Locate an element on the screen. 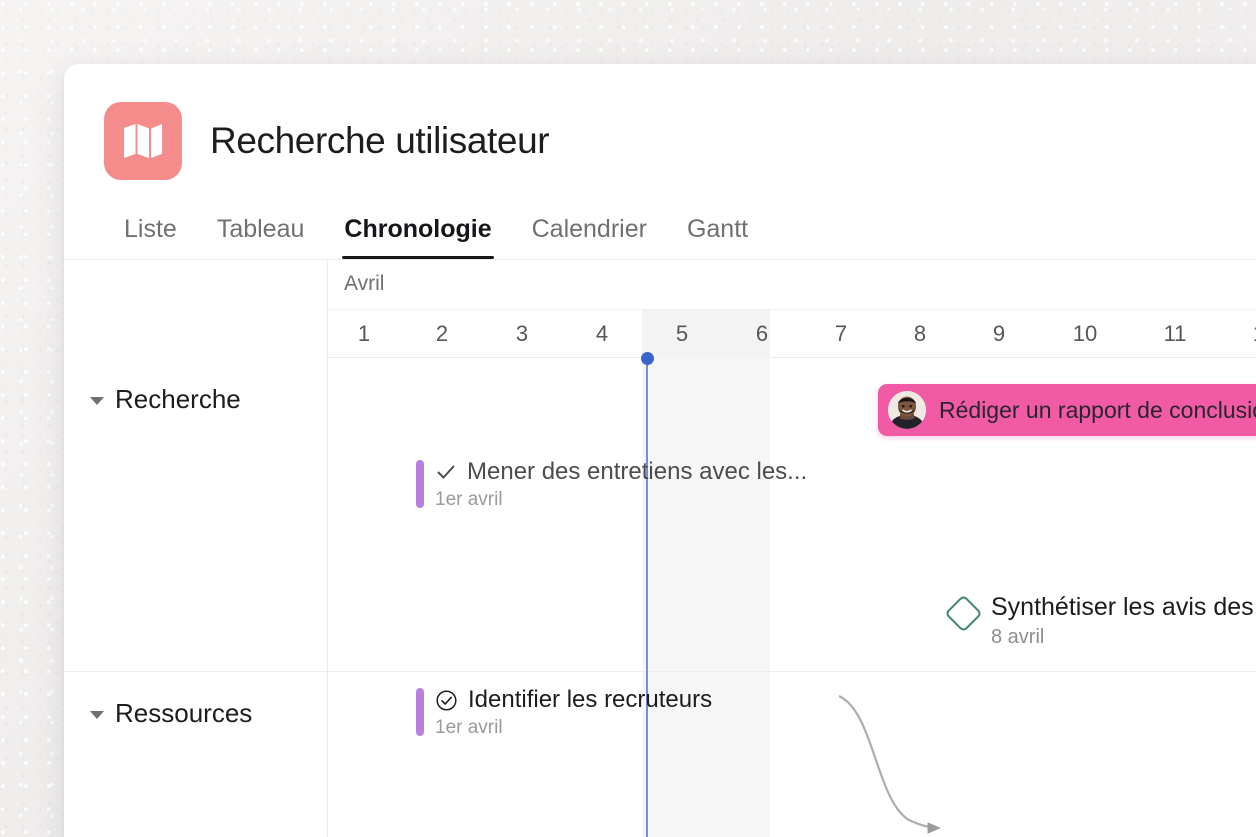  tab-calendrier: Calendrier is located at coordinates (589, 237).